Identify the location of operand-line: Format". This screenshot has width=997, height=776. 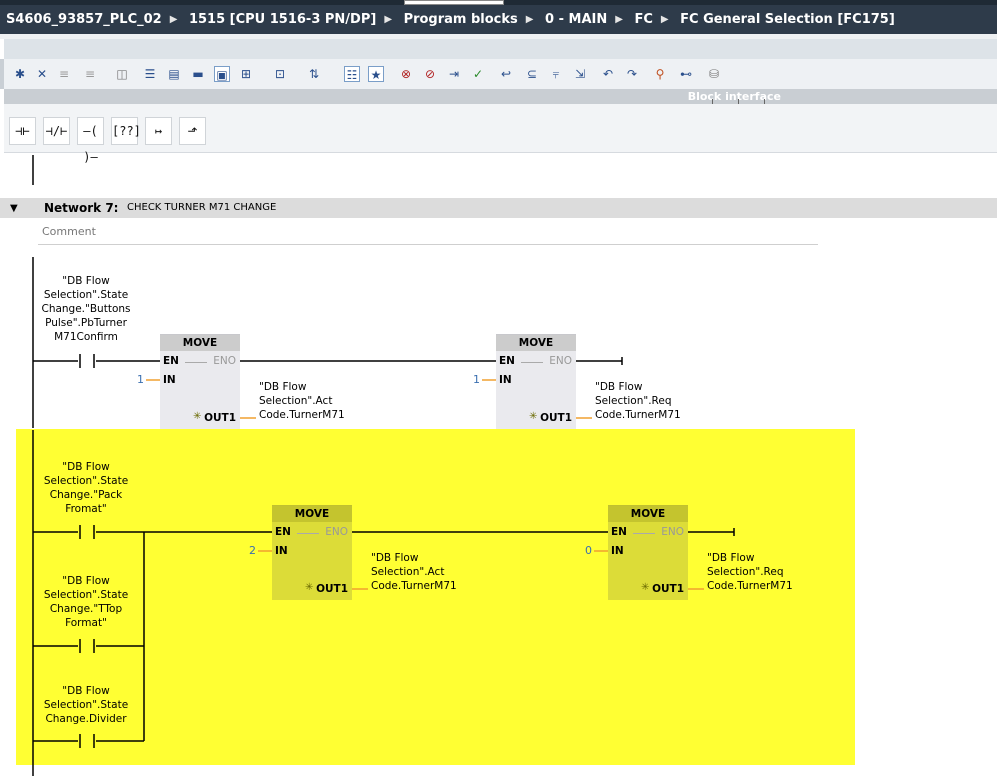
(86, 623).